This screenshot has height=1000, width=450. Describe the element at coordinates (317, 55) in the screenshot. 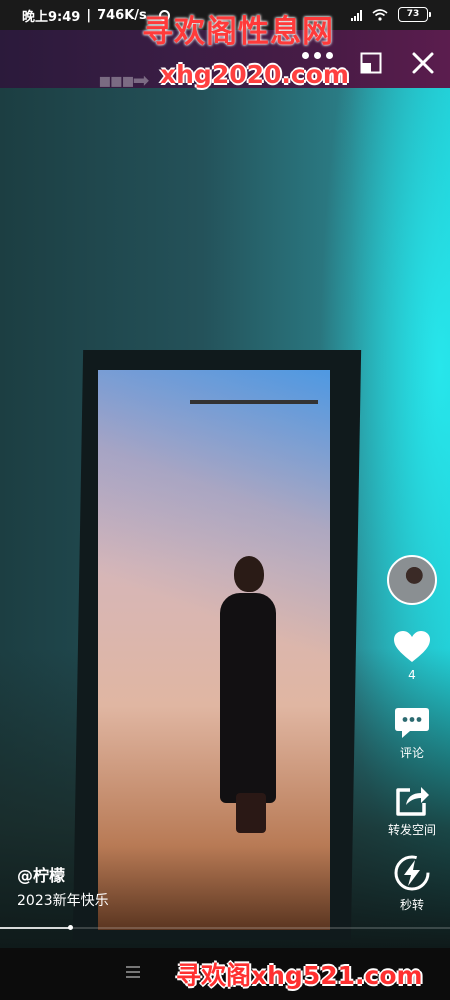

I see `more-icon` at that location.